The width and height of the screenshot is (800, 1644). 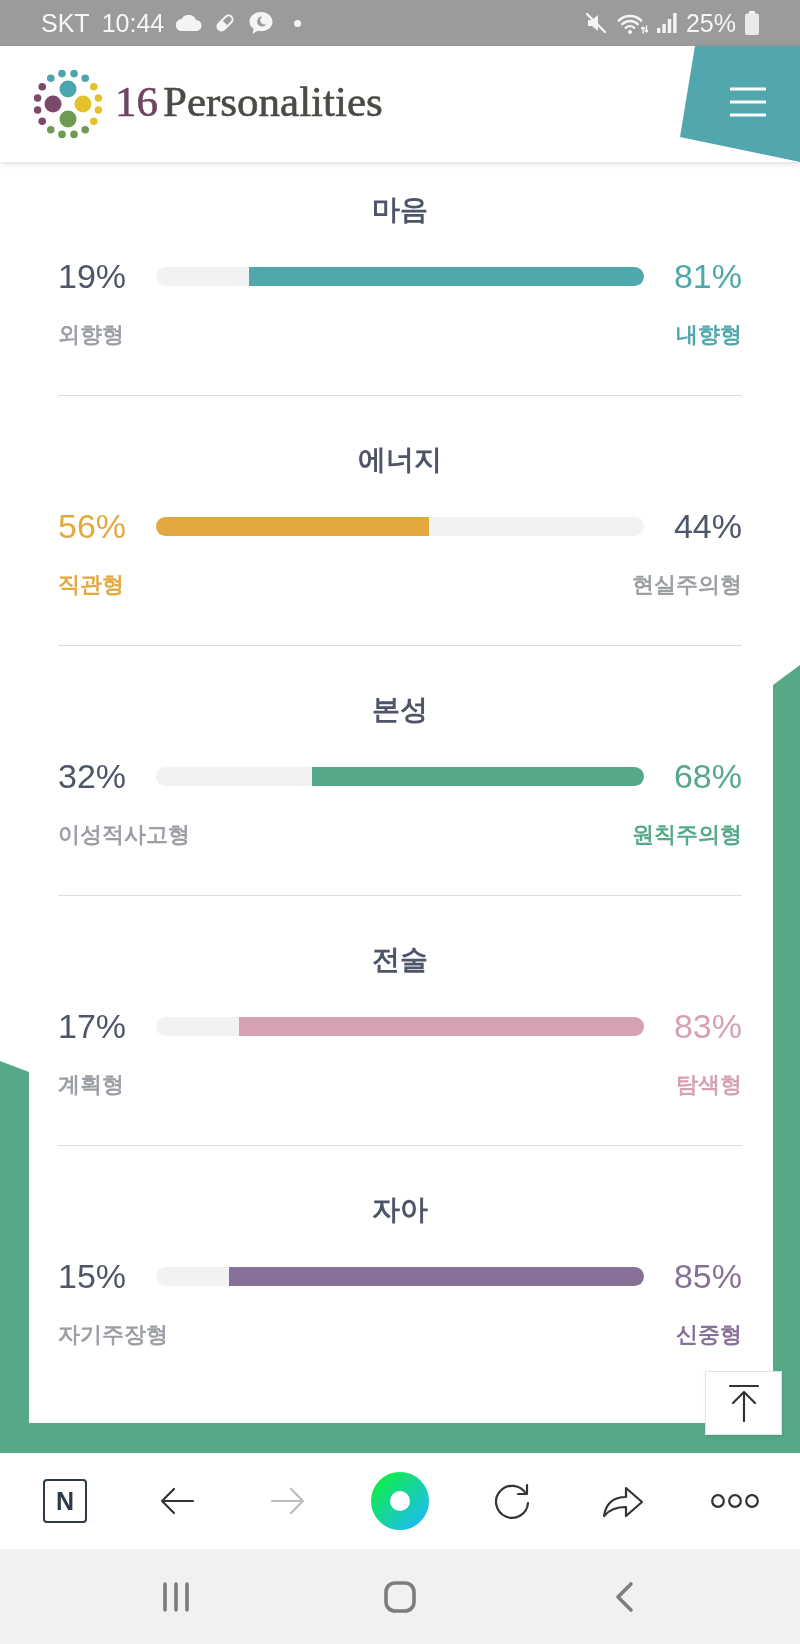 What do you see at coordinates (288, 1501) in the screenshot?
I see `arrow-right-icon` at bounding box center [288, 1501].